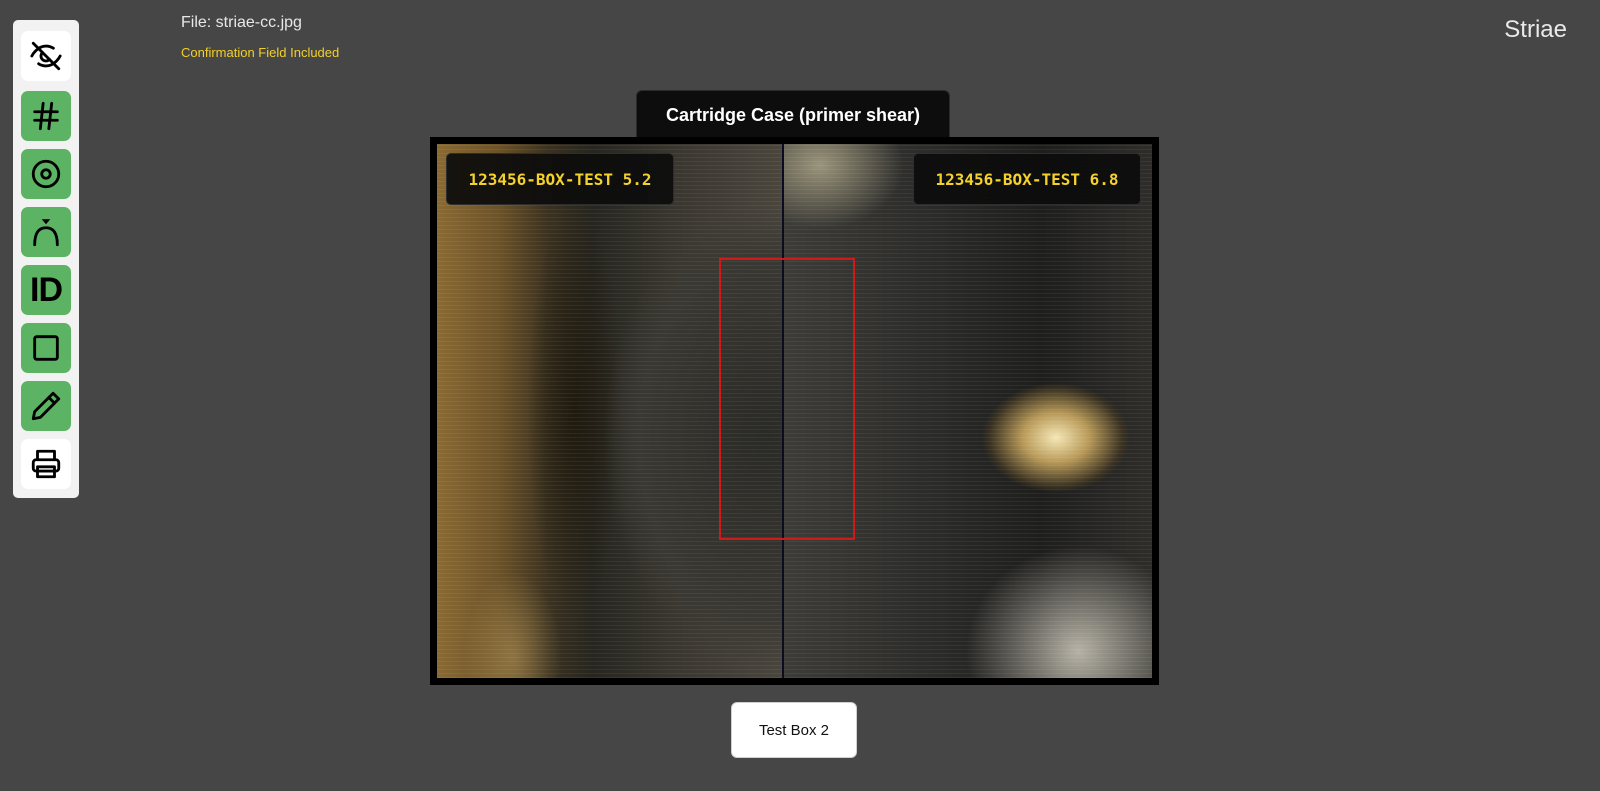  I want to click on left-item-label: 123456-BOX-TEST 5.2, so click(560, 179).